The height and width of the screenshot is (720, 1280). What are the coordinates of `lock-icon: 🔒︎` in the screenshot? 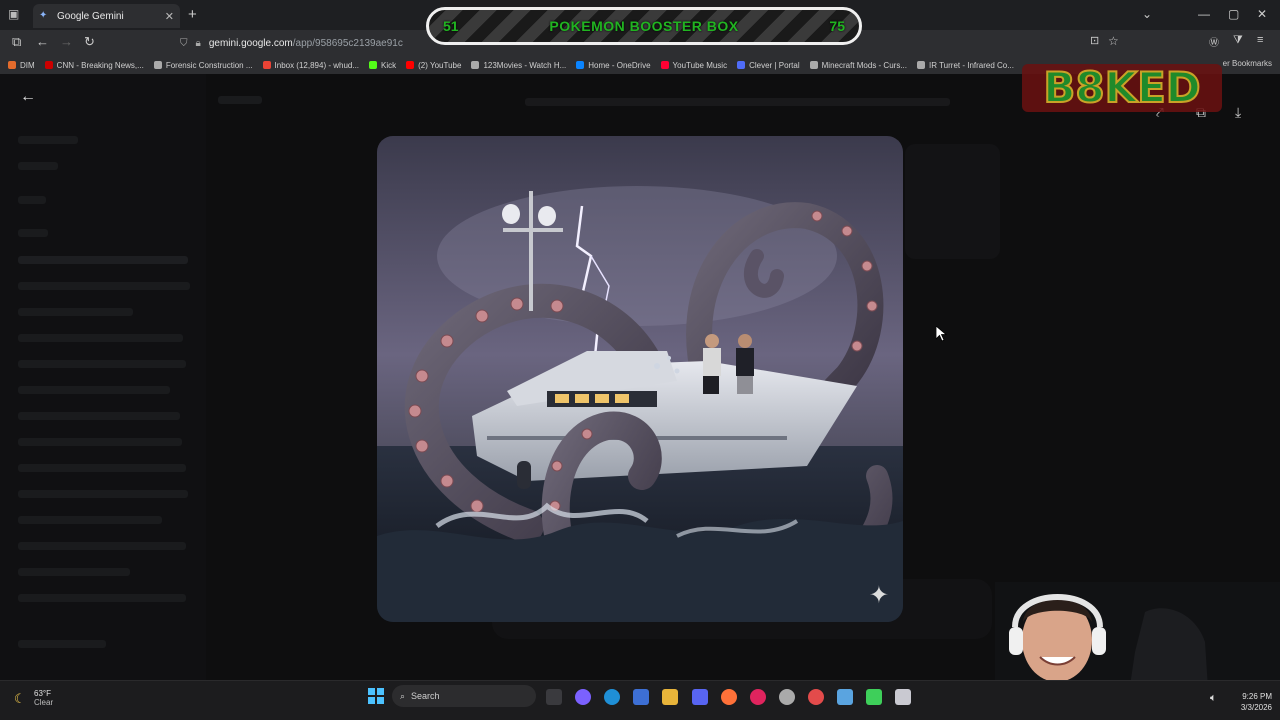 It's located at (198, 43).